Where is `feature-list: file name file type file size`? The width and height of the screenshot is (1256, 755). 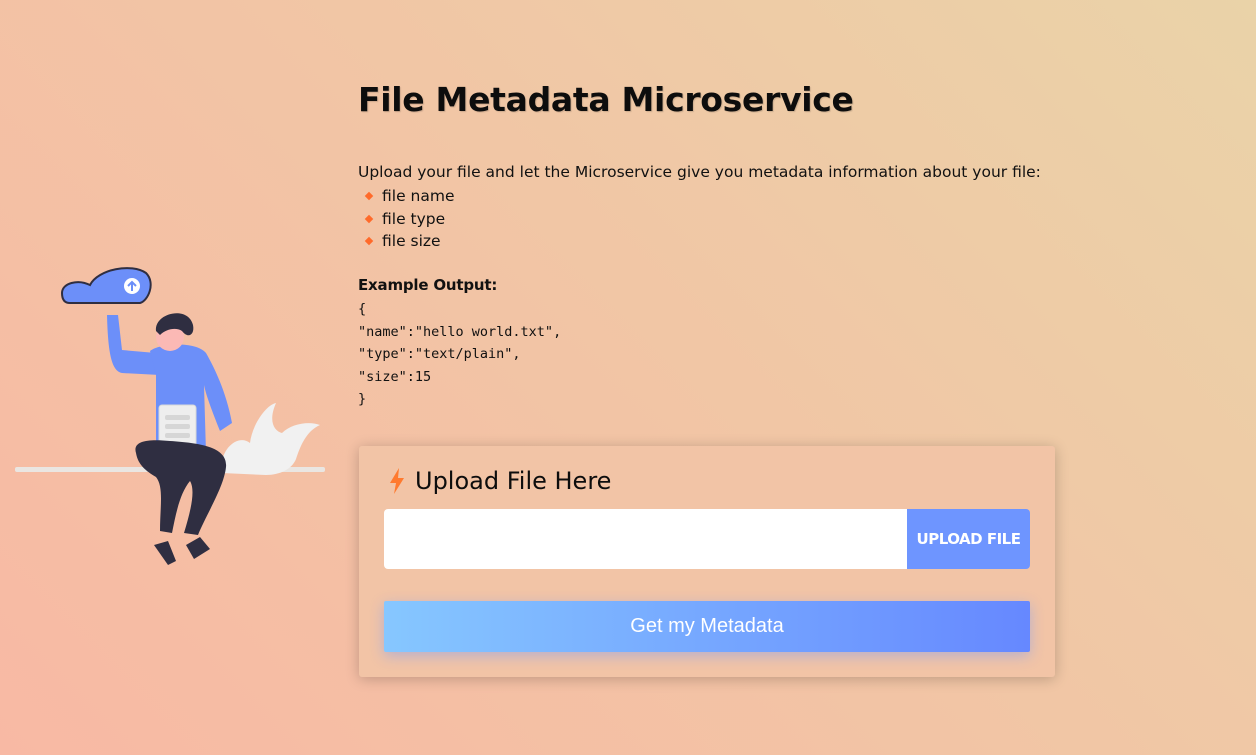
feature-list: file name file type file size is located at coordinates (409, 219).